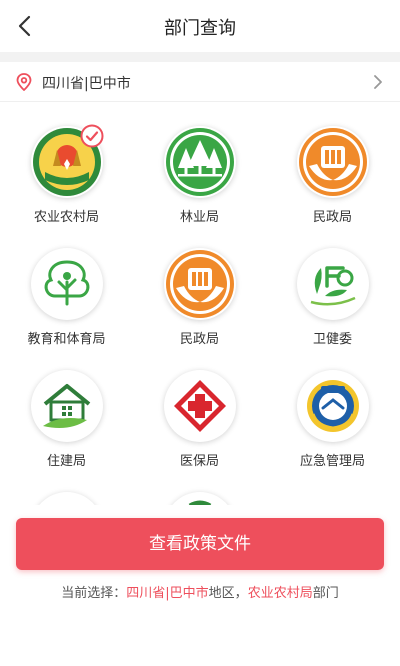 The width and height of the screenshot is (400, 666). What do you see at coordinates (199, 461) in the screenshot?
I see `department-label: 医保局` at bounding box center [199, 461].